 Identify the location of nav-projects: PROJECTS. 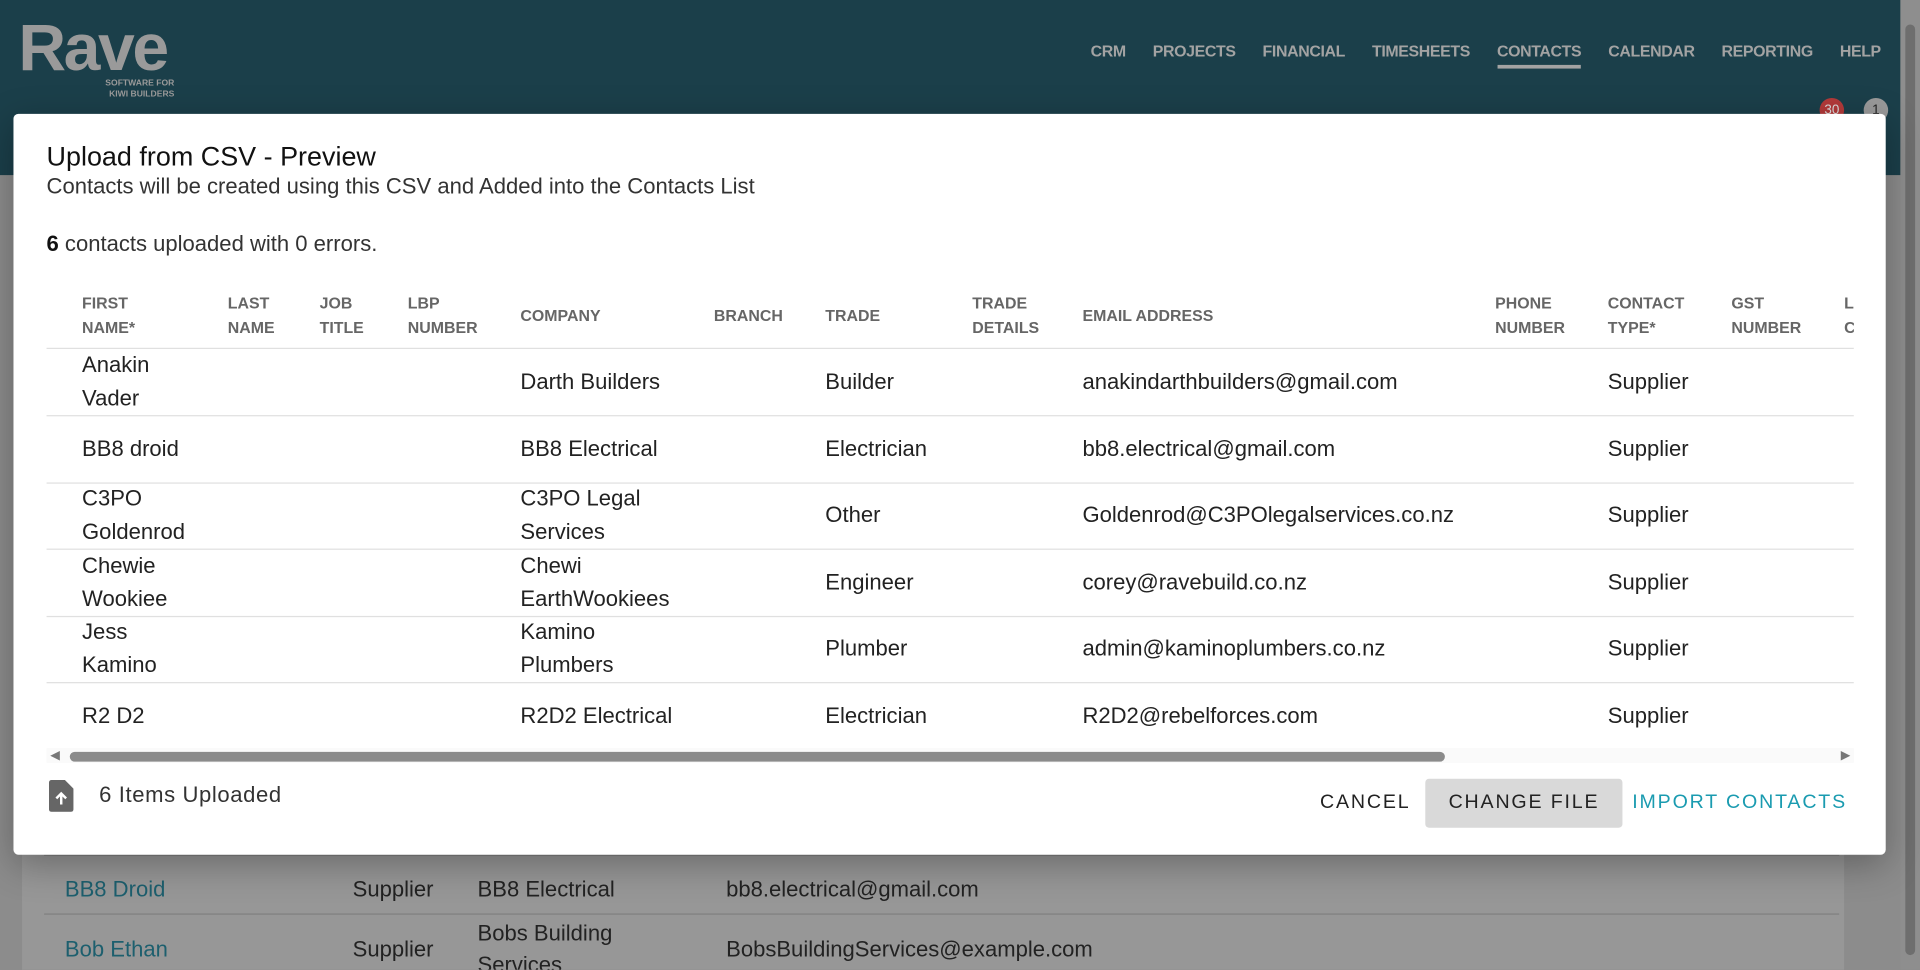
(1194, 55).